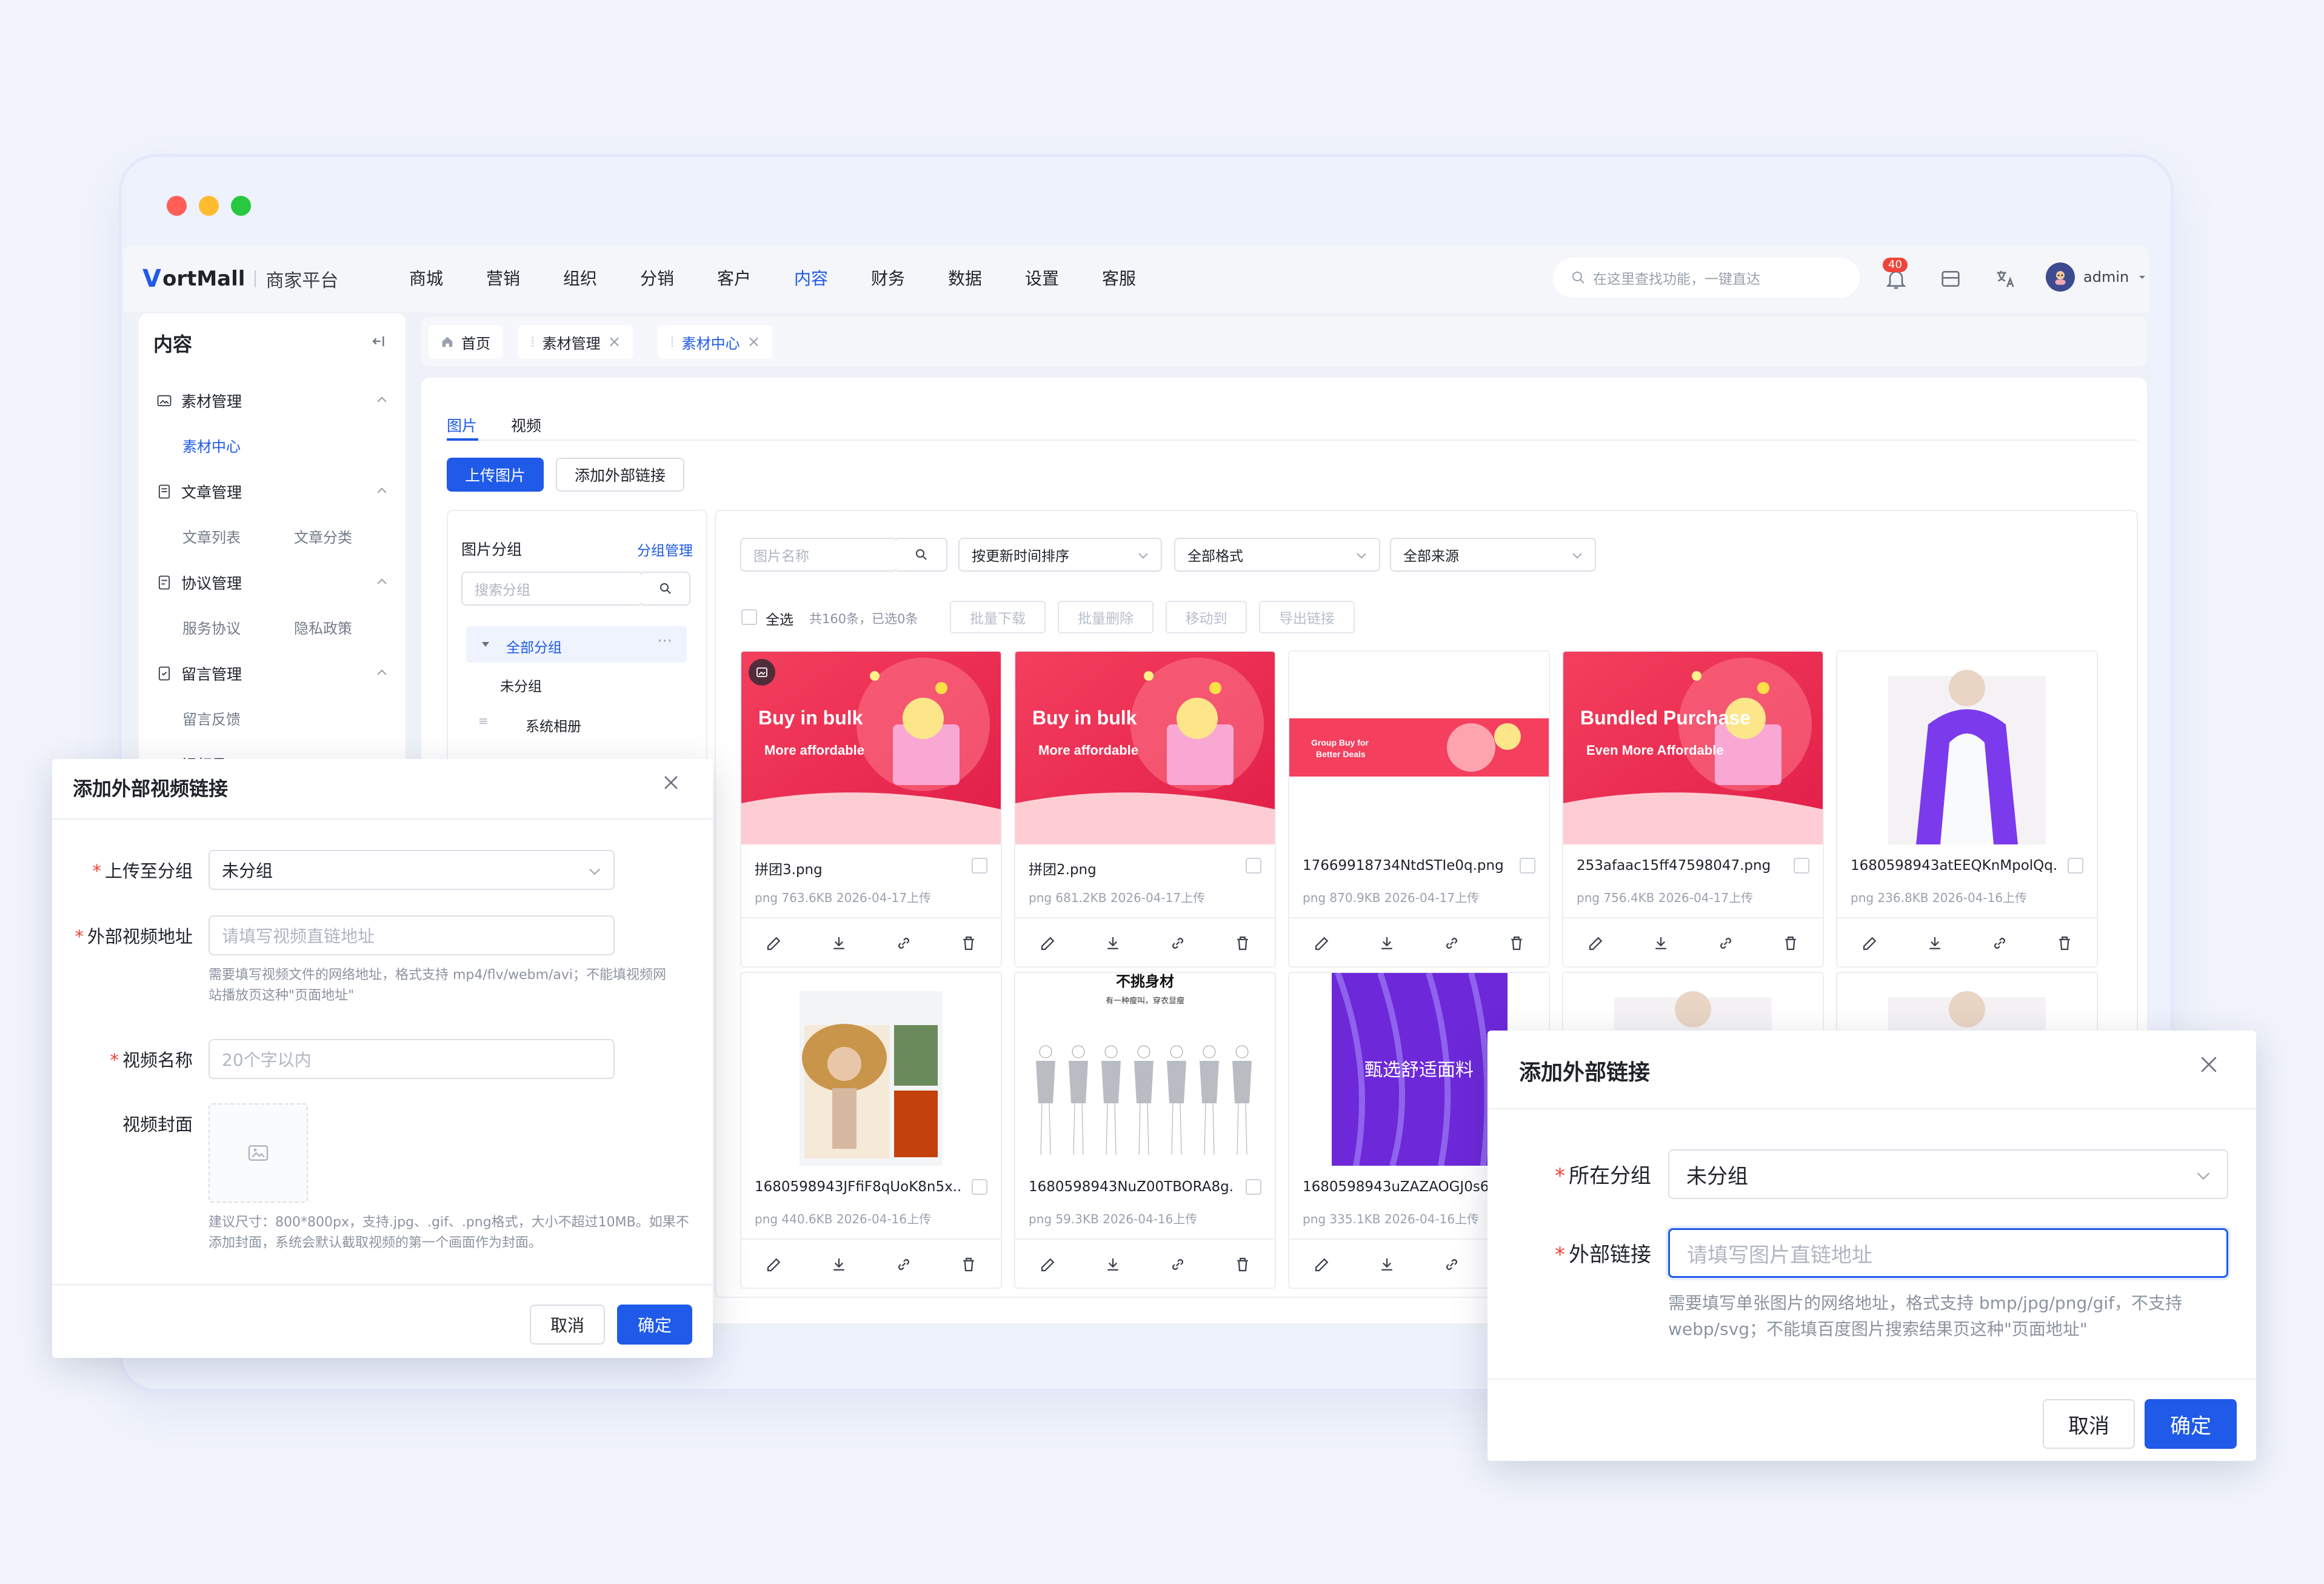 Image resolution: width=2324 pixels, height=1584 pixels. Describe the element at coordinates (664, 641) in the screenshot. I see `more-icon: ···` at that location.